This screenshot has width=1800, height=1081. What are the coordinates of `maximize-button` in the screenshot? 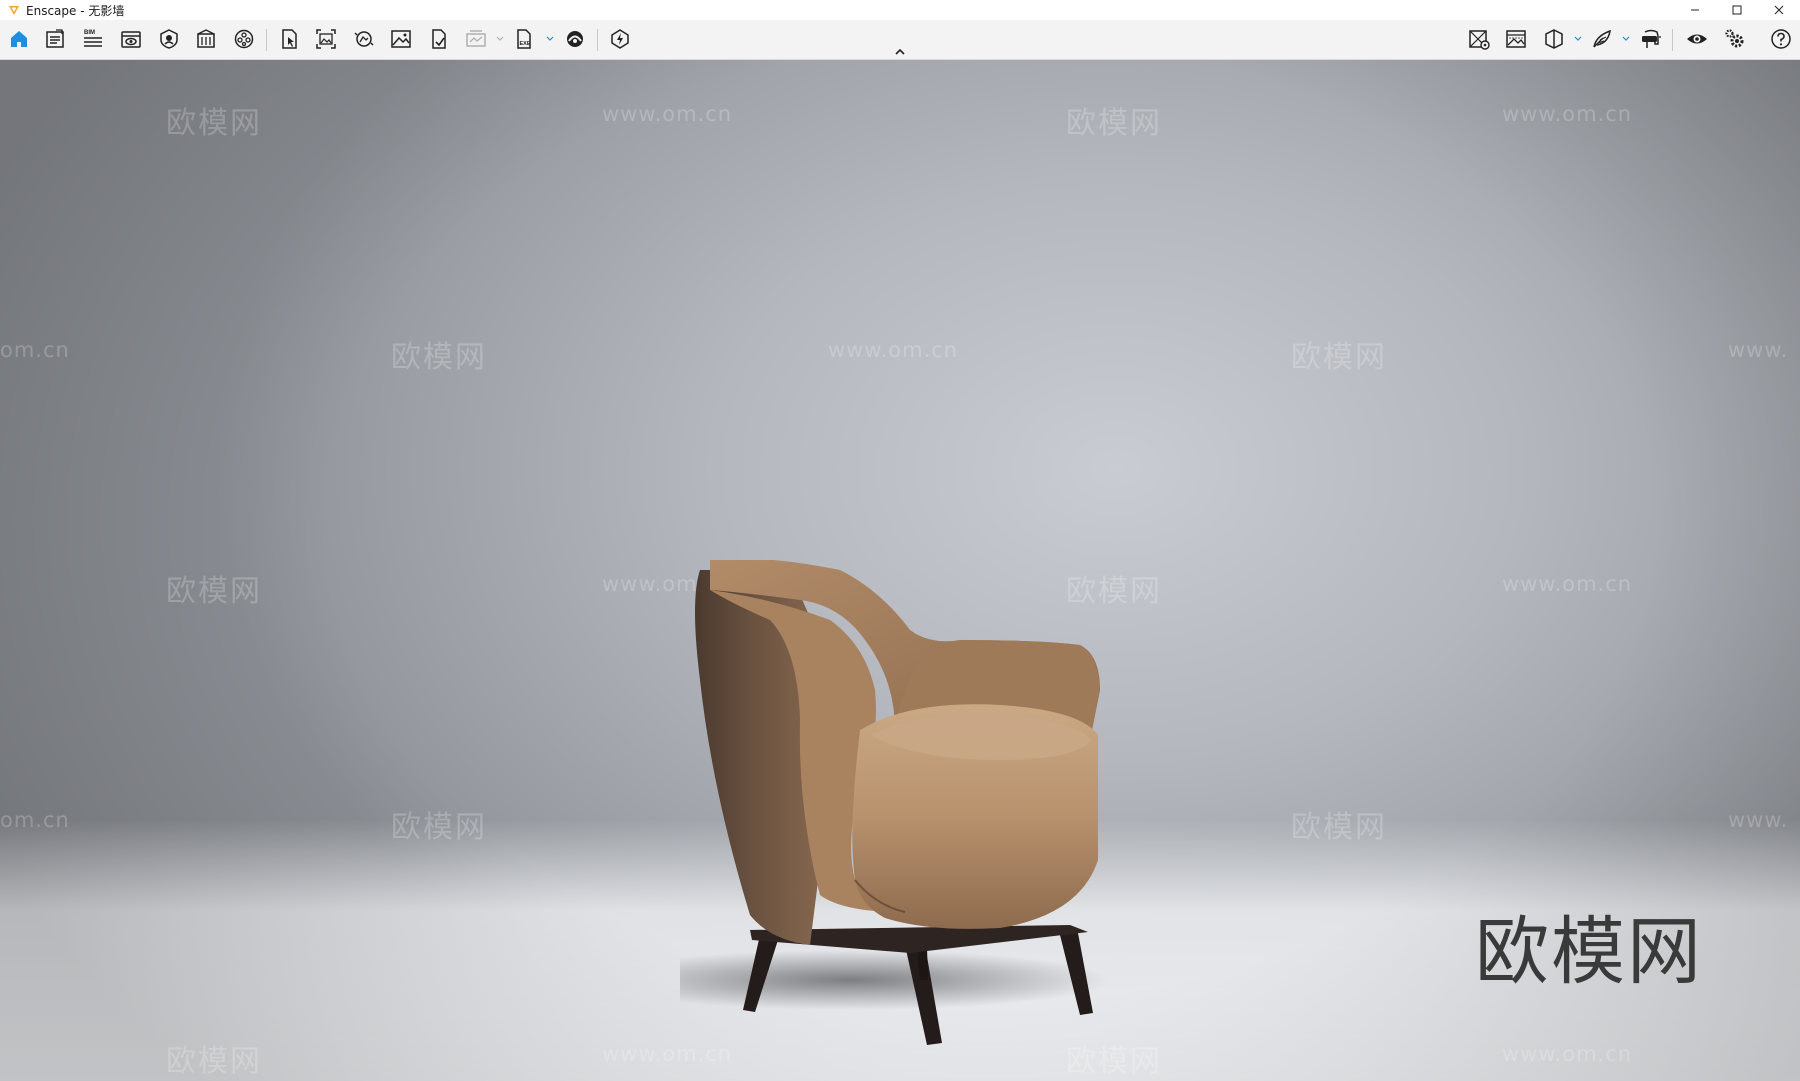 It's located at (1737, 10).